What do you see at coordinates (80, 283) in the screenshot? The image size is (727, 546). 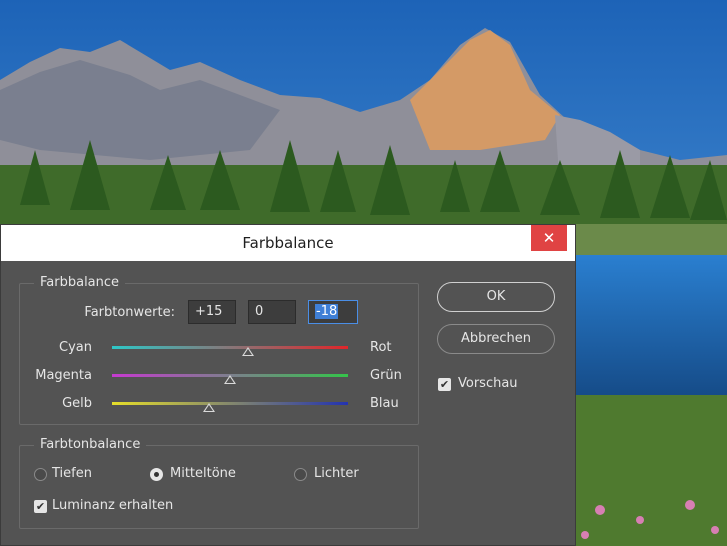 I see `color-balance-group-label: Farbbalance` at bounding box center [80, 283].